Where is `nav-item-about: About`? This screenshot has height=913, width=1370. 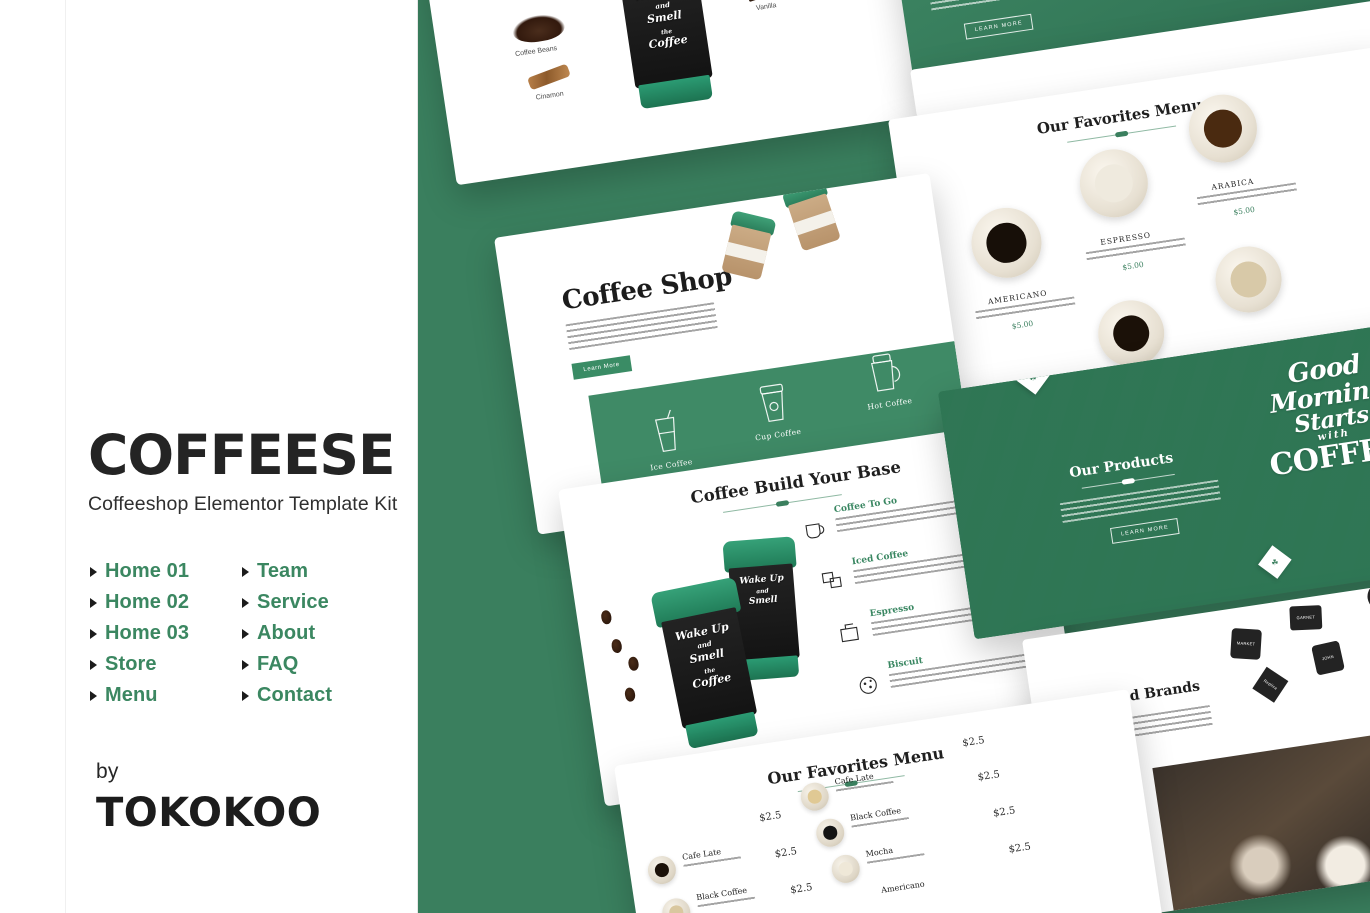
nav-item-about: About is located at coordinates (316, 633).